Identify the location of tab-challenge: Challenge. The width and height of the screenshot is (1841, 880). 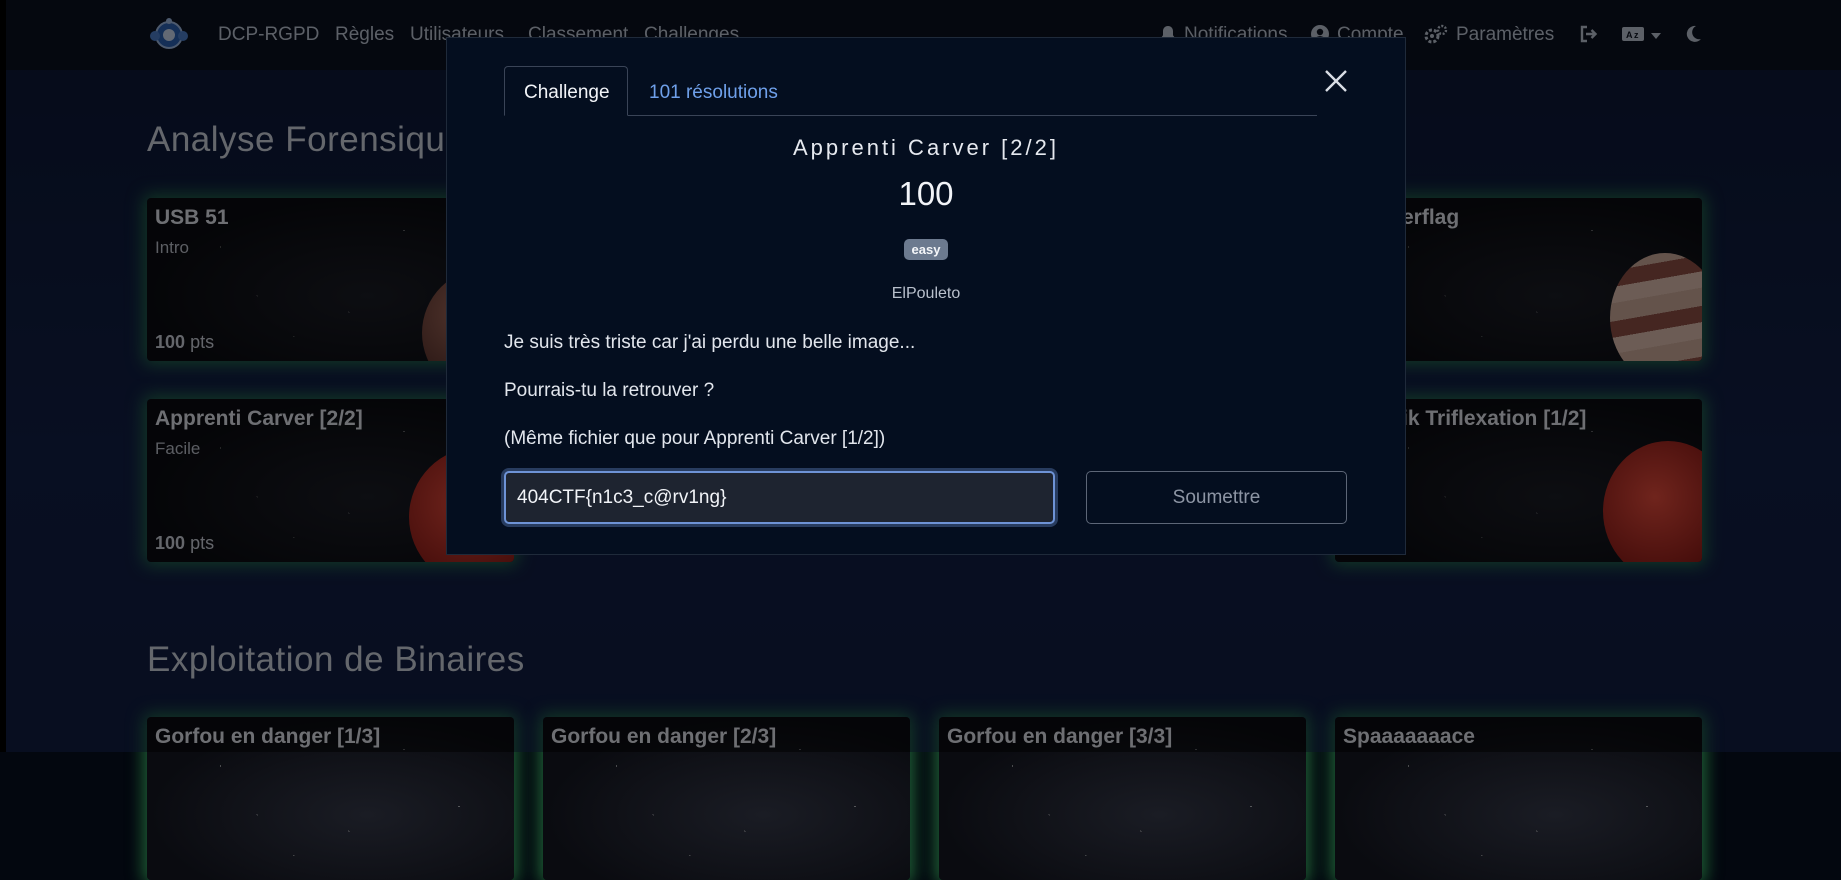
(566, 91).